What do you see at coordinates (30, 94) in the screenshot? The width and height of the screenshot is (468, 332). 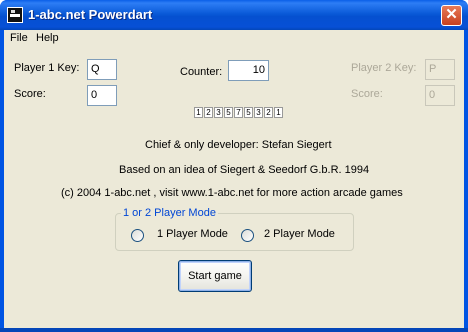 I see `player1-score-label: Score:` at bounding box center [30, 94].